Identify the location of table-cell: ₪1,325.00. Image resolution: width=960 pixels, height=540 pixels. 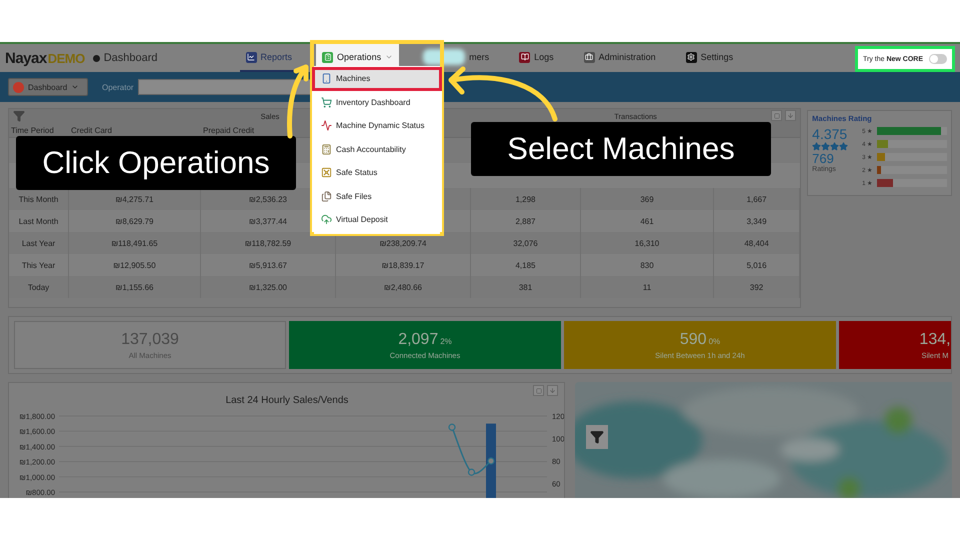
(268, 287).